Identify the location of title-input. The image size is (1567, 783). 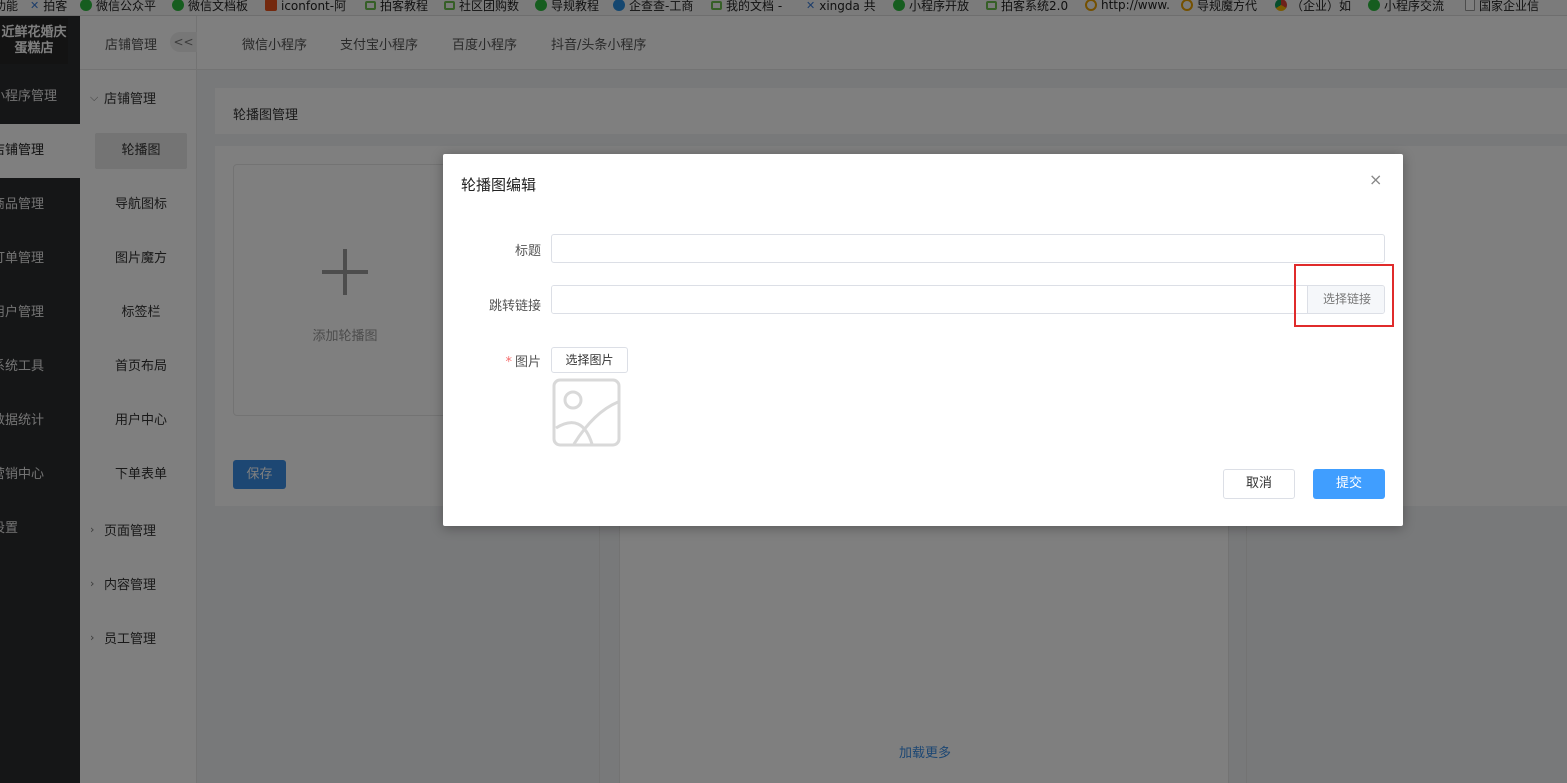
(968, 248).